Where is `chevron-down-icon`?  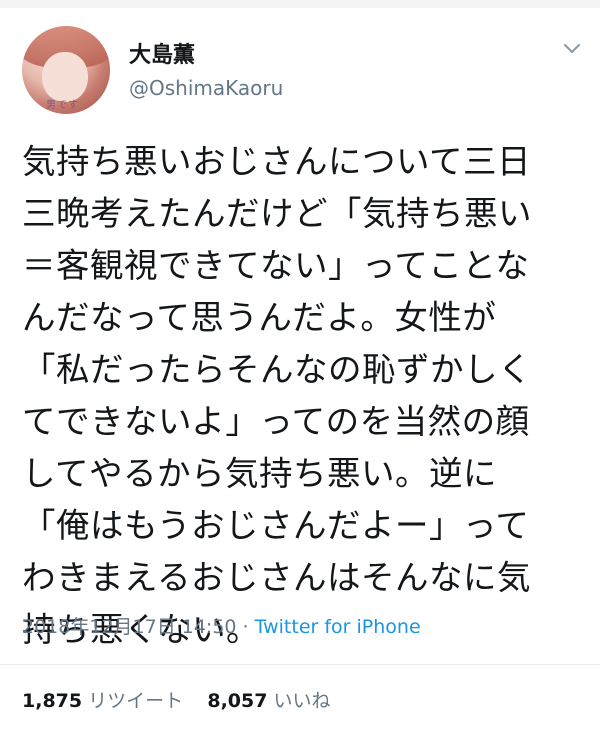 chevron-down-icon is located at coordinates (572, 48).